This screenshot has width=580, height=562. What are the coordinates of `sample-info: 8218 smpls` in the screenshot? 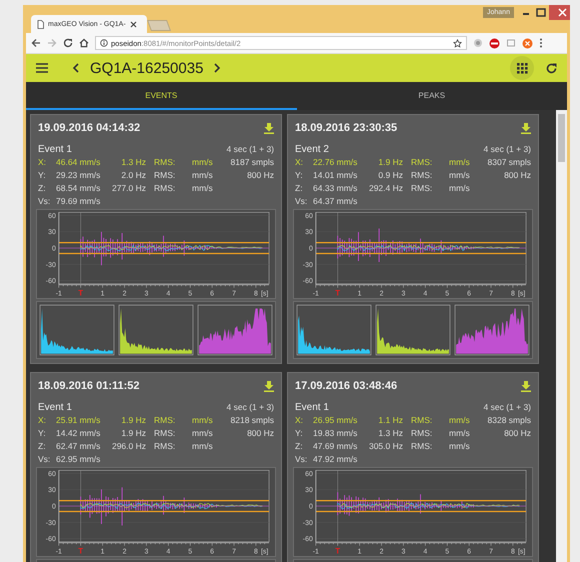 It's located at (252, 420).